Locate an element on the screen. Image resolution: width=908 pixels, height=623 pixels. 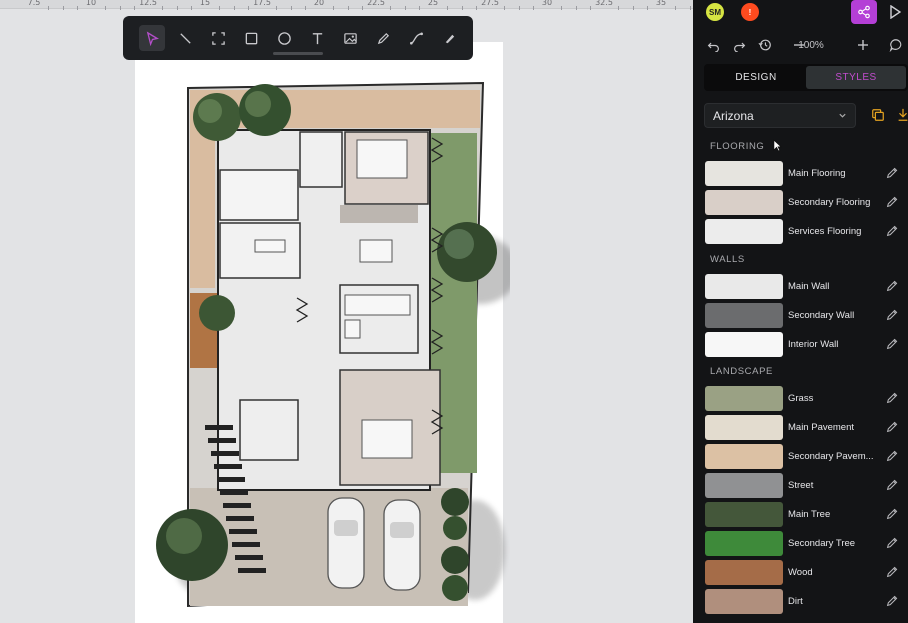
ruler-tick-label: 20 is located at coordinates (319, 3).